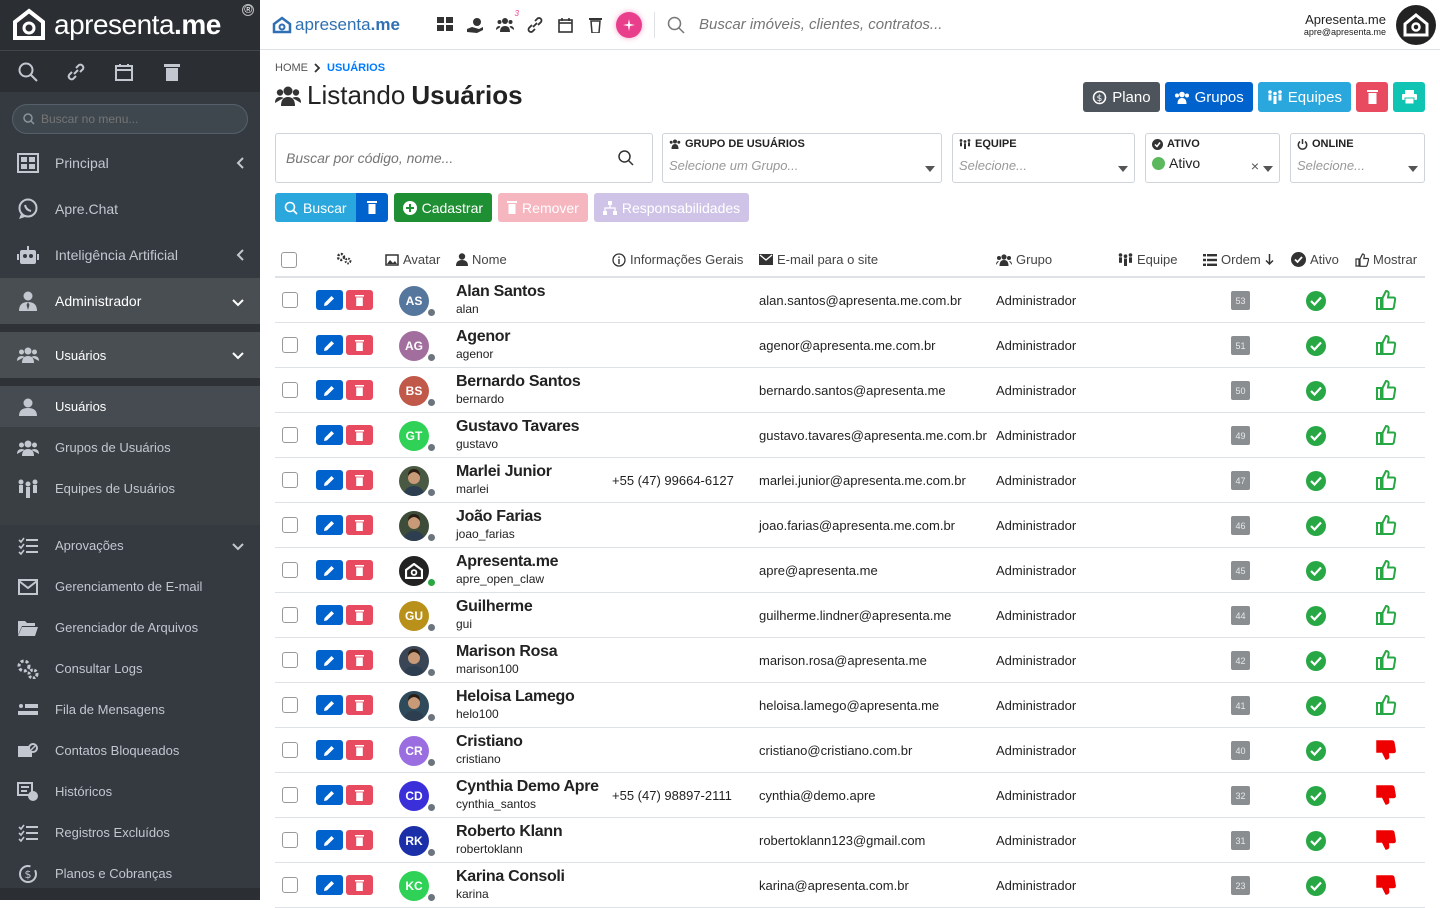 The height and width of the screenshot is (908, 1440). What do you see at coordinates (1345, 24) in the screenshot?
I see `user-info: Apresenta.me apre@apresenta.me` at bounding box center [1345, 24].